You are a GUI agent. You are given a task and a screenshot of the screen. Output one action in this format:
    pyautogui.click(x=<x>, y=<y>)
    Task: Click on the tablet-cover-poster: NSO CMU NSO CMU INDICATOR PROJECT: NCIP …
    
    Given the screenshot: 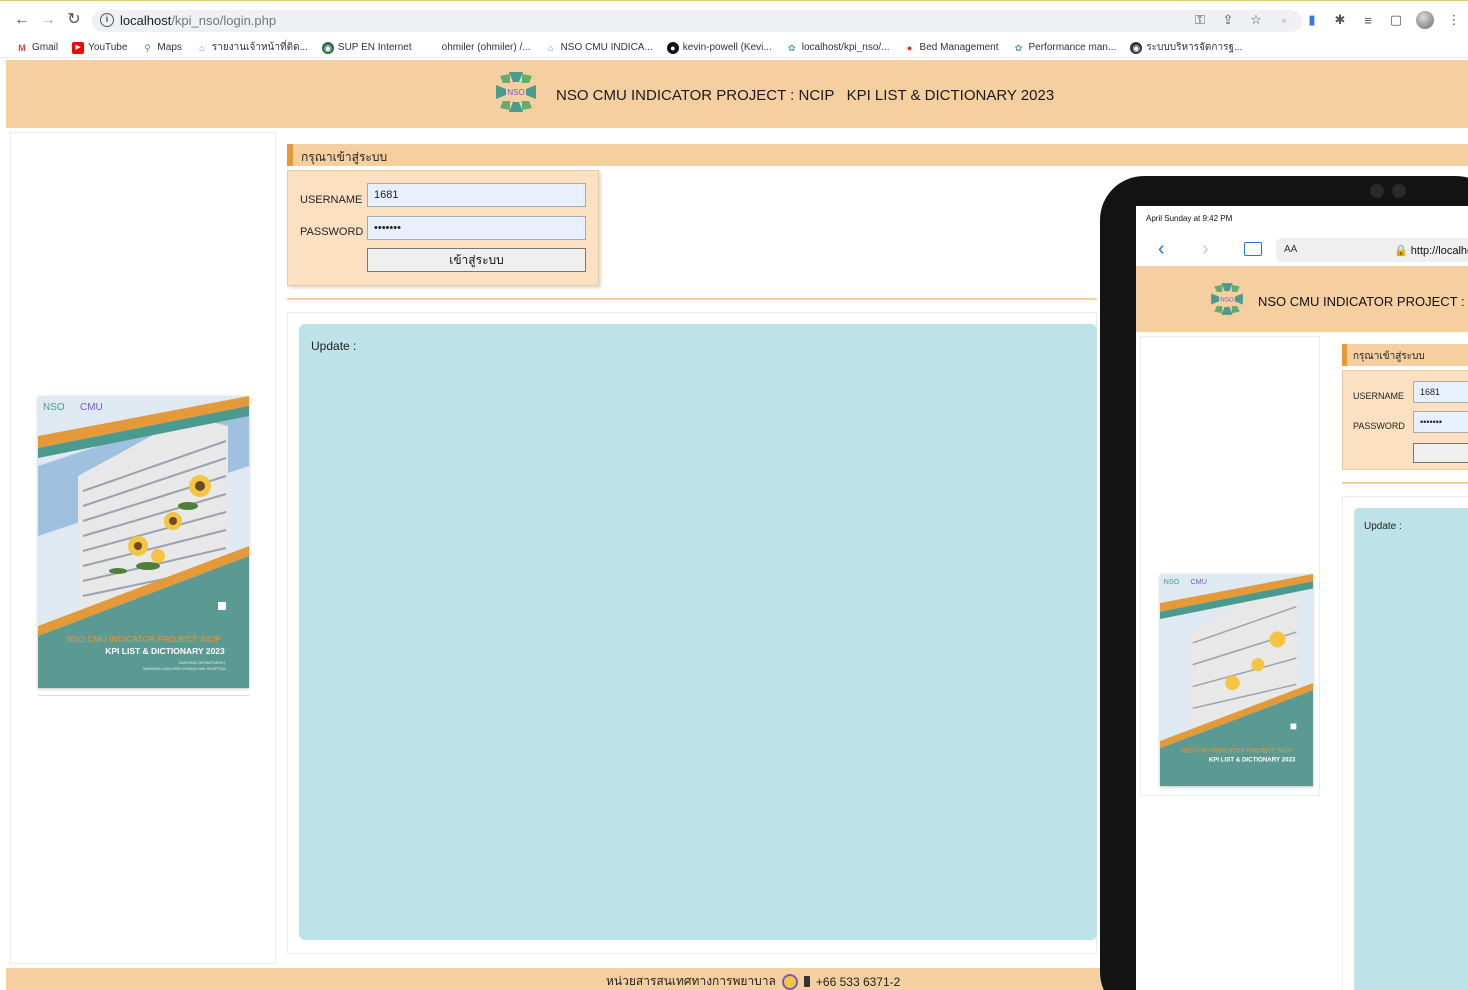 What is the action you would take?
    pyautogui.click(x=1236, y=680)
    